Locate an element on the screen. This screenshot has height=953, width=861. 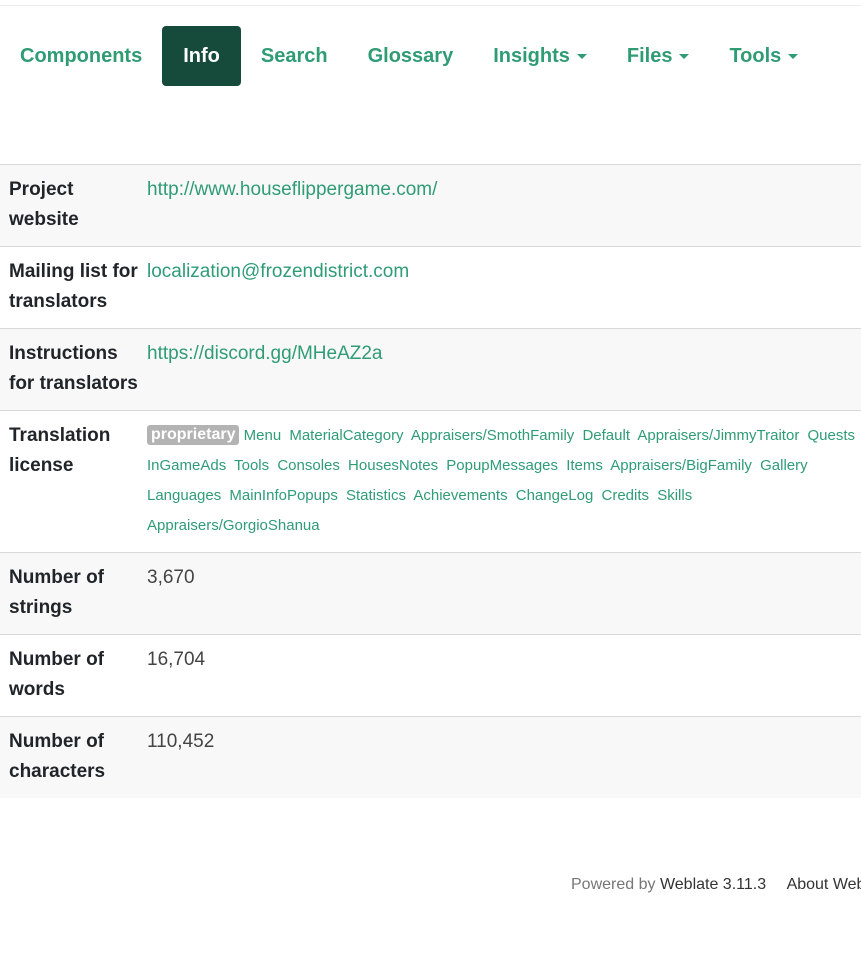
row-value: http://www.houseflippergame.com/ is located at coordinates (504, 206).